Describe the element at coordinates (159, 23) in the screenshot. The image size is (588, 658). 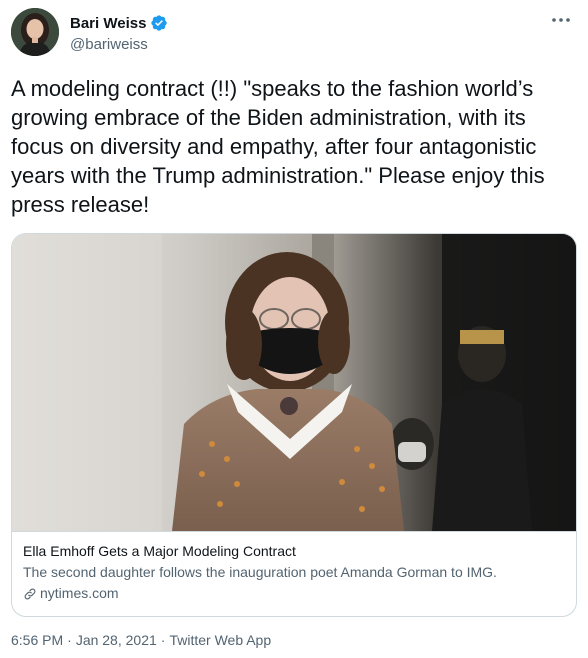
I see `verified-badge-icon` at that location.